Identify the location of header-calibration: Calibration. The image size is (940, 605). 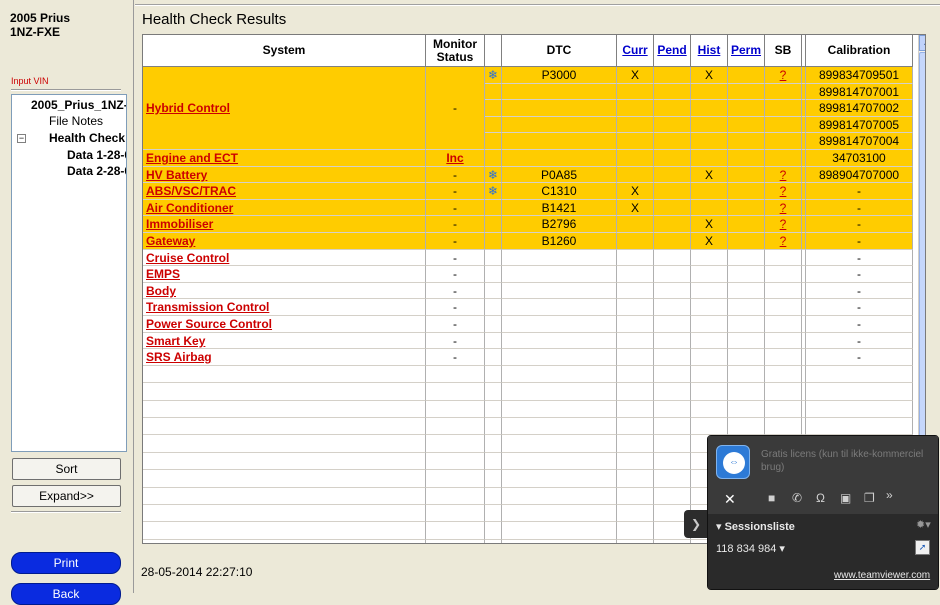
(859, 51).